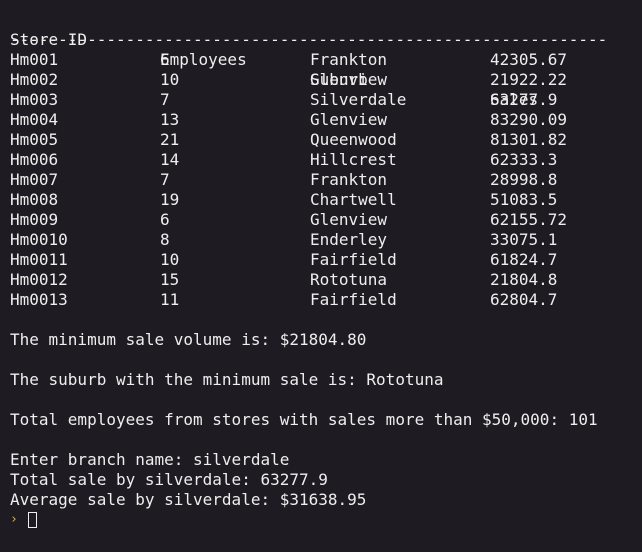 The height and width of the screenshot is (552, 642). What do you see at coordinates (524, 239) in the screenshot?
I see `cell-sales: 33075.1` at bounding box center [524, 239].